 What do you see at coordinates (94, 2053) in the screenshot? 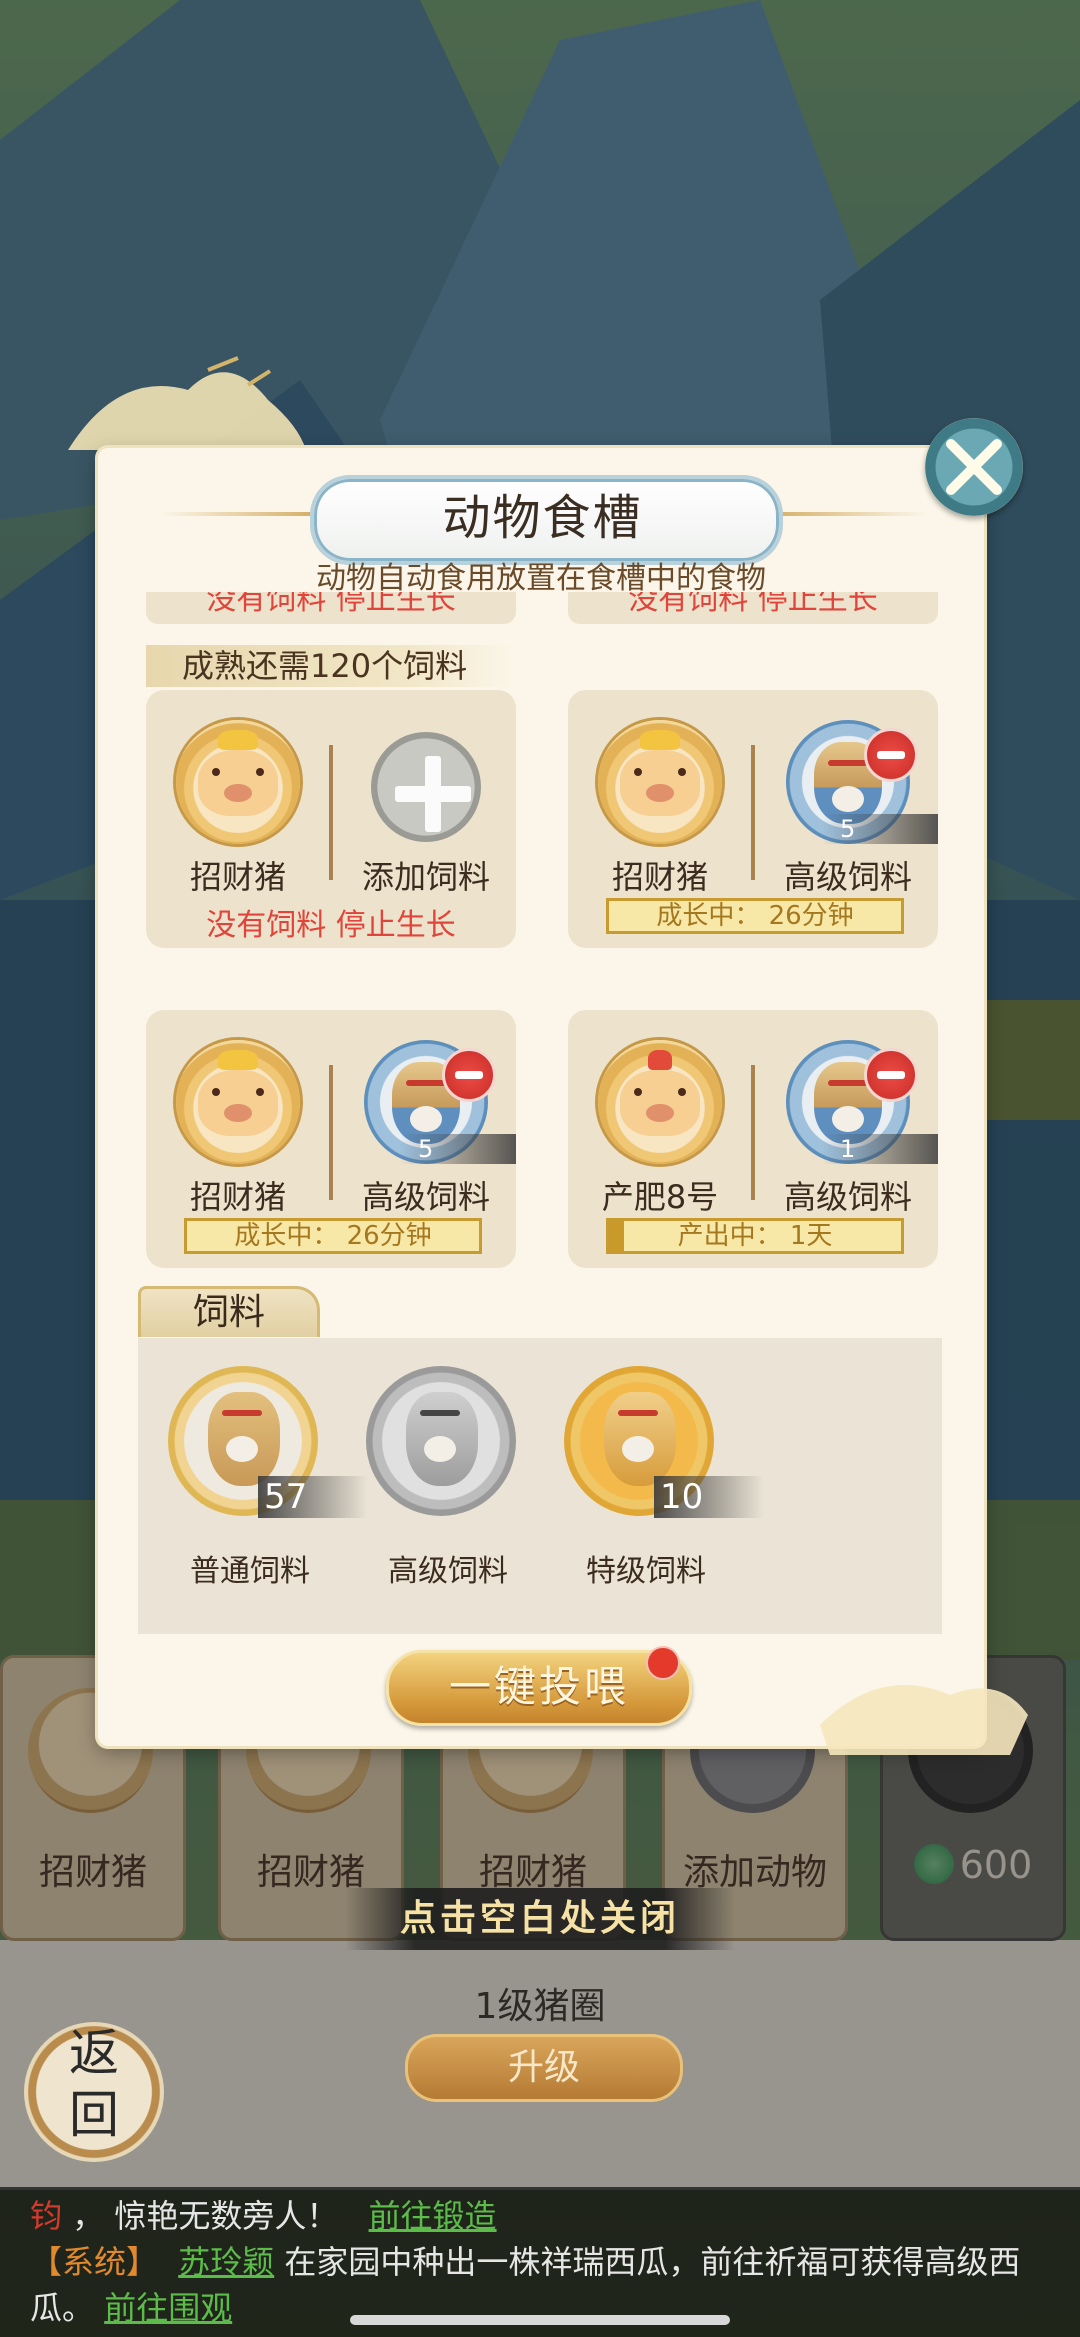
I see `back-button-char: 返` at bounding box center [94, 2053].